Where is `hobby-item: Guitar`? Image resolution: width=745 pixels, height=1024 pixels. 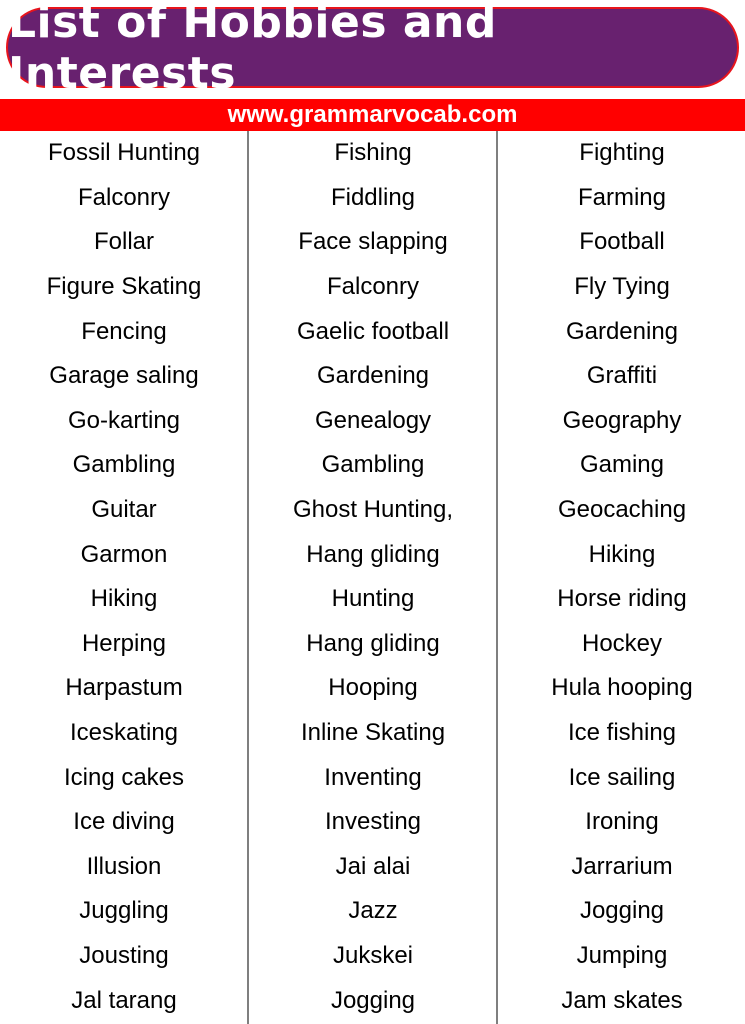 hobby-item: Guitar is located at coordinates (124, 510).